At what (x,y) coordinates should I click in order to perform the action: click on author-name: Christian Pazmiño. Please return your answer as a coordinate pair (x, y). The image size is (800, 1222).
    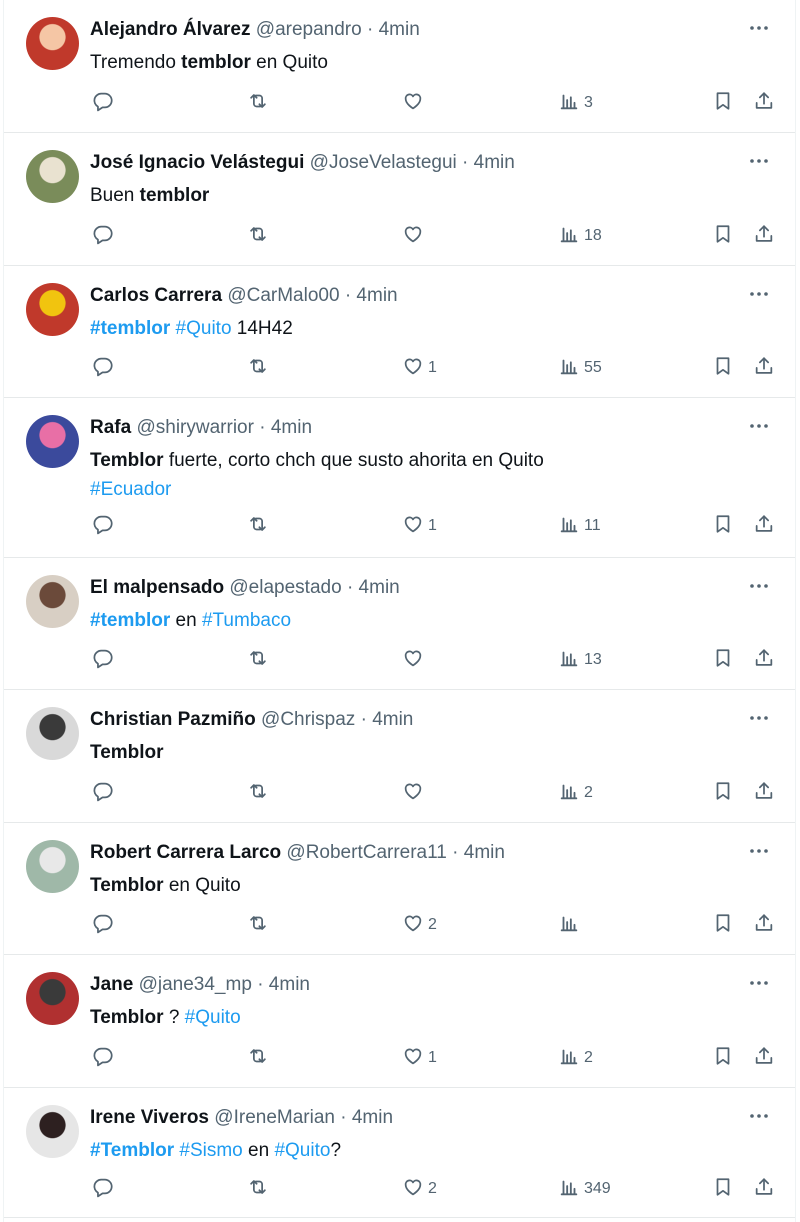
    Looking at the image, I should click on (173, 719).